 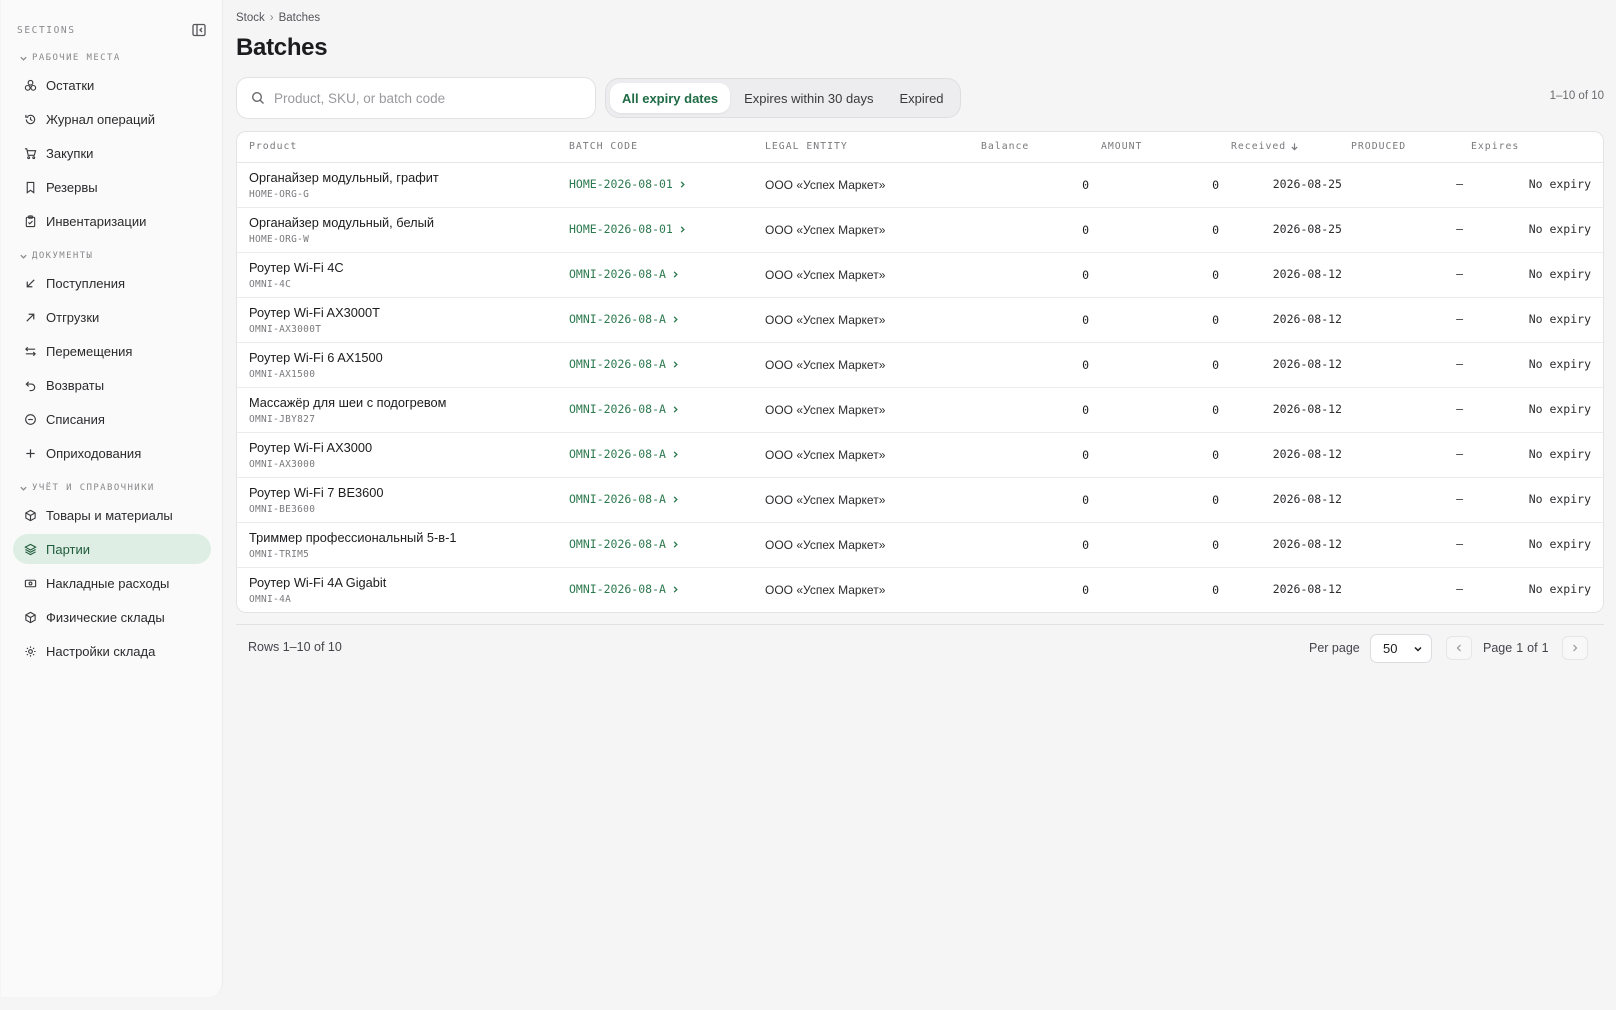 I want to click on column-header-amount: AMOUNT, so click(x=1121, y=146).